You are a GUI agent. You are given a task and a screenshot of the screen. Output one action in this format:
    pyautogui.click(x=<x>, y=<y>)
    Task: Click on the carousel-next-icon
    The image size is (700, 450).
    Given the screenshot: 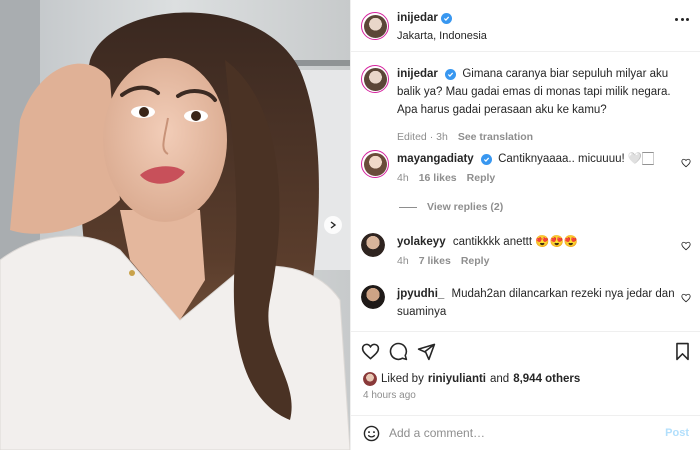 What is the action you would take?
    pyautogui.click(x=333, y=225)
    